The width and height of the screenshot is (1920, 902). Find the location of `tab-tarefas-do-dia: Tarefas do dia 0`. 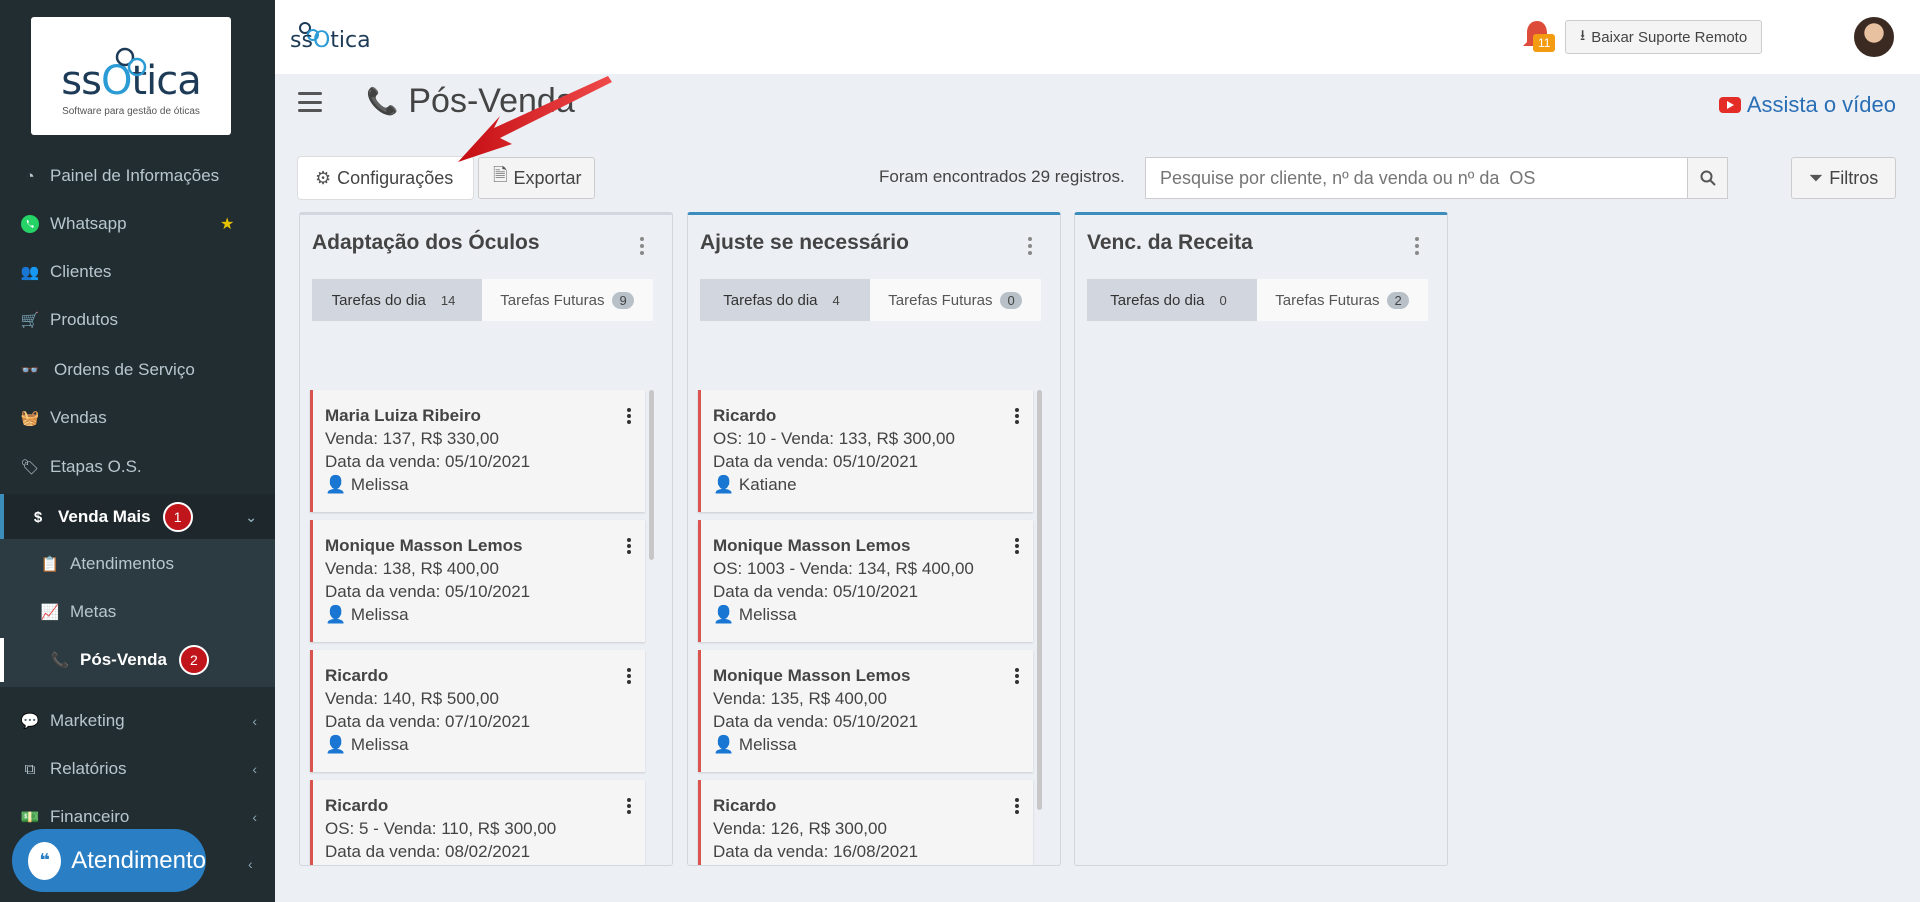

tab-tarefas-do-dia: Tarefas do dia 0 is located at coordinates (1172, 300).